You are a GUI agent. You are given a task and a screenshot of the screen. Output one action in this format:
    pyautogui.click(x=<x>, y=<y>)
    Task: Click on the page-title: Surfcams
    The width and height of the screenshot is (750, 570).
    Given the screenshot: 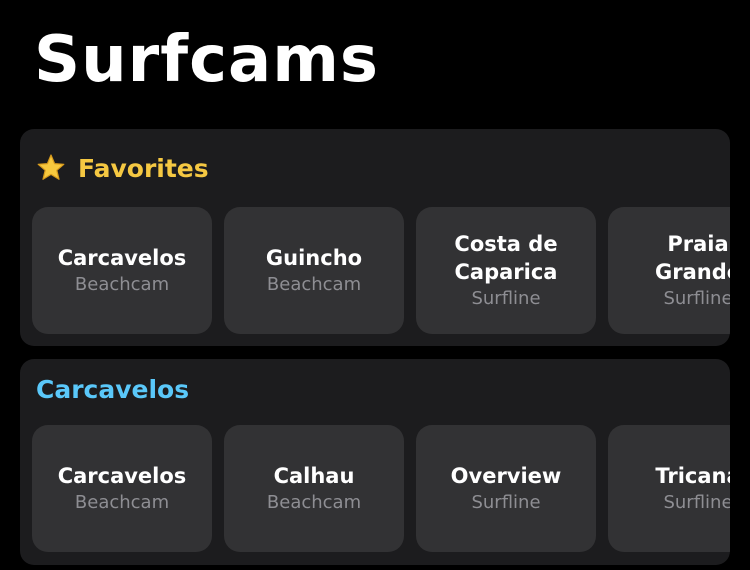 What is the action you would take?
    pyautogui.click(x=206, y=60)
    